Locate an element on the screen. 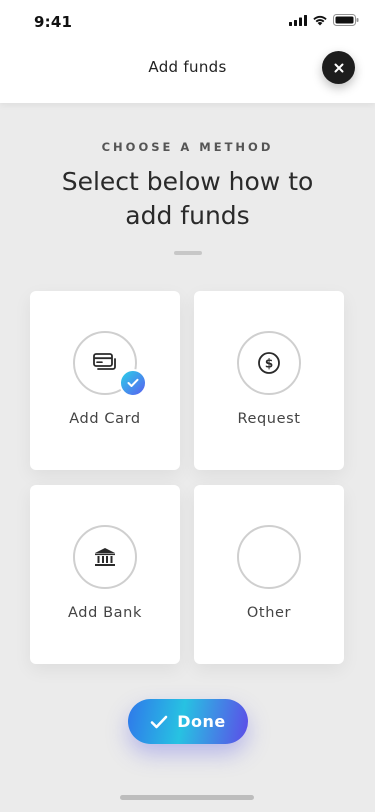 The height and width of the screenshot is (812, 375). close-icon is located at coordinates (338, 67).